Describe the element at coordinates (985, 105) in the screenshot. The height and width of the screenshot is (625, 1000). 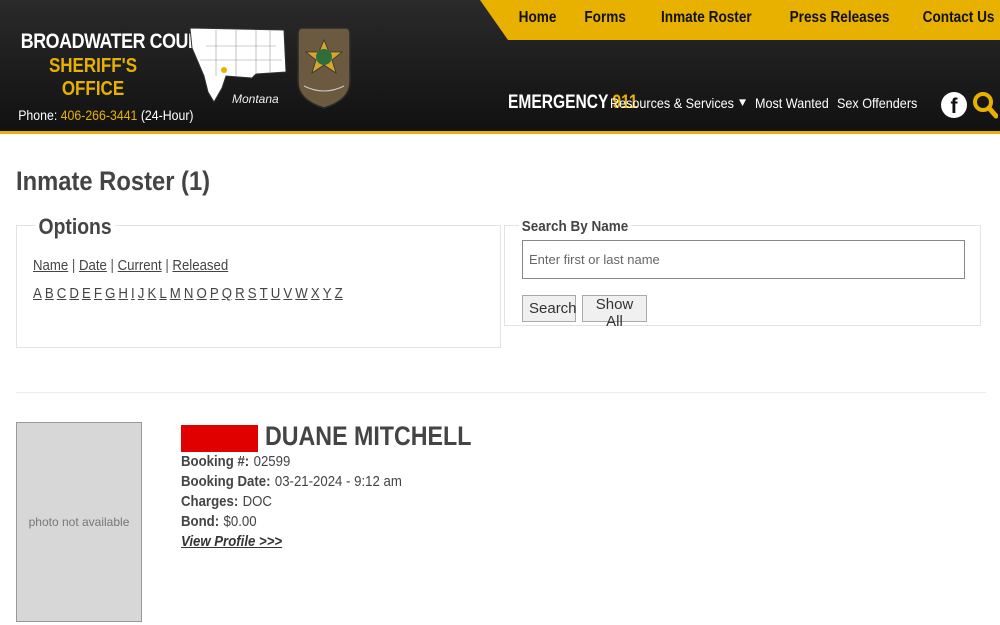
I see `search-icon` at that location.